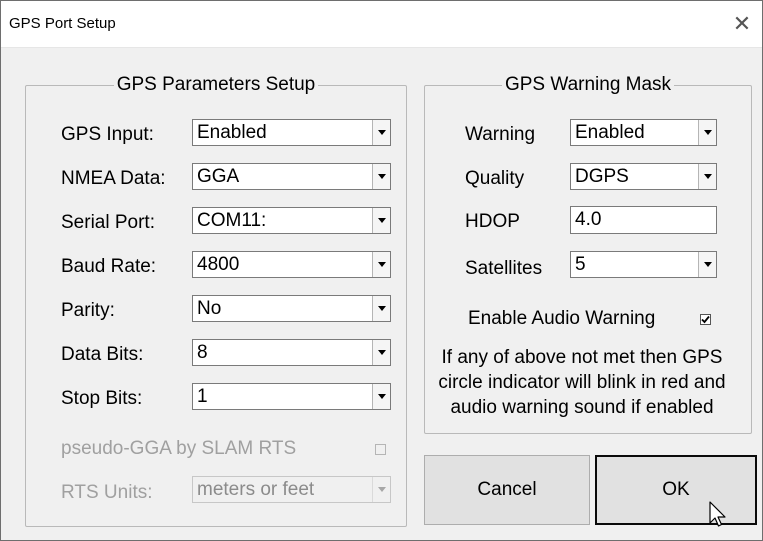 This screenshot has height=541, width=763. I want to click on close-button: ✕, so click(742, 24).